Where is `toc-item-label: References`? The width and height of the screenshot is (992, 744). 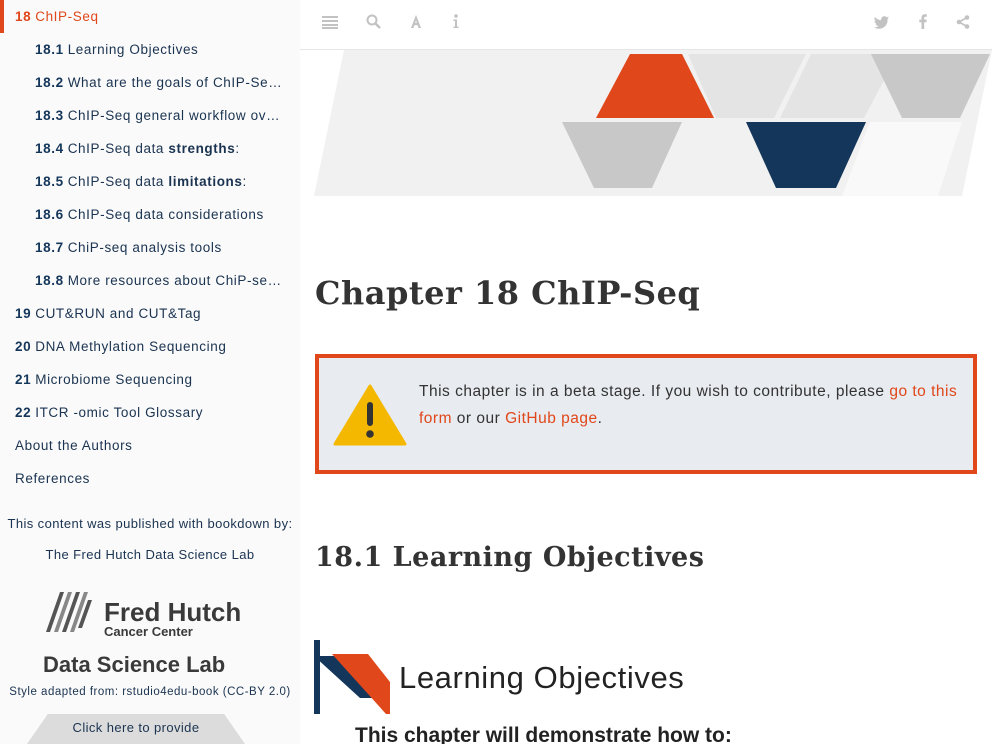
toc-item-label: References is located at coordinates (53, 478).